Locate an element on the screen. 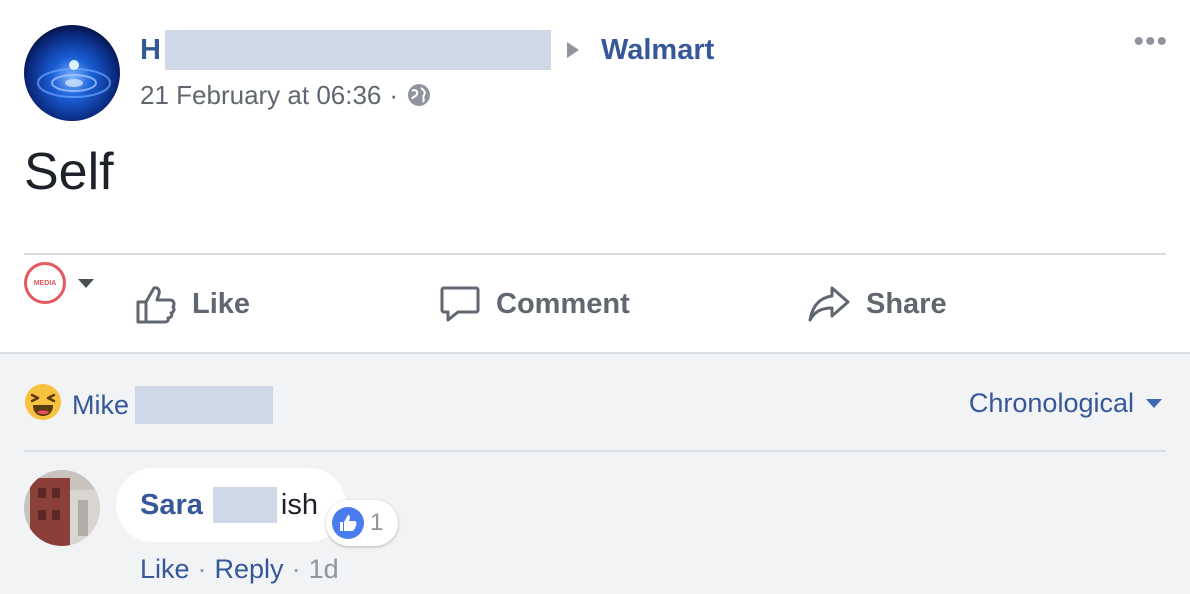 The image size is (1190, 594). comment-label: Comment is located at coordinates (563, 303).